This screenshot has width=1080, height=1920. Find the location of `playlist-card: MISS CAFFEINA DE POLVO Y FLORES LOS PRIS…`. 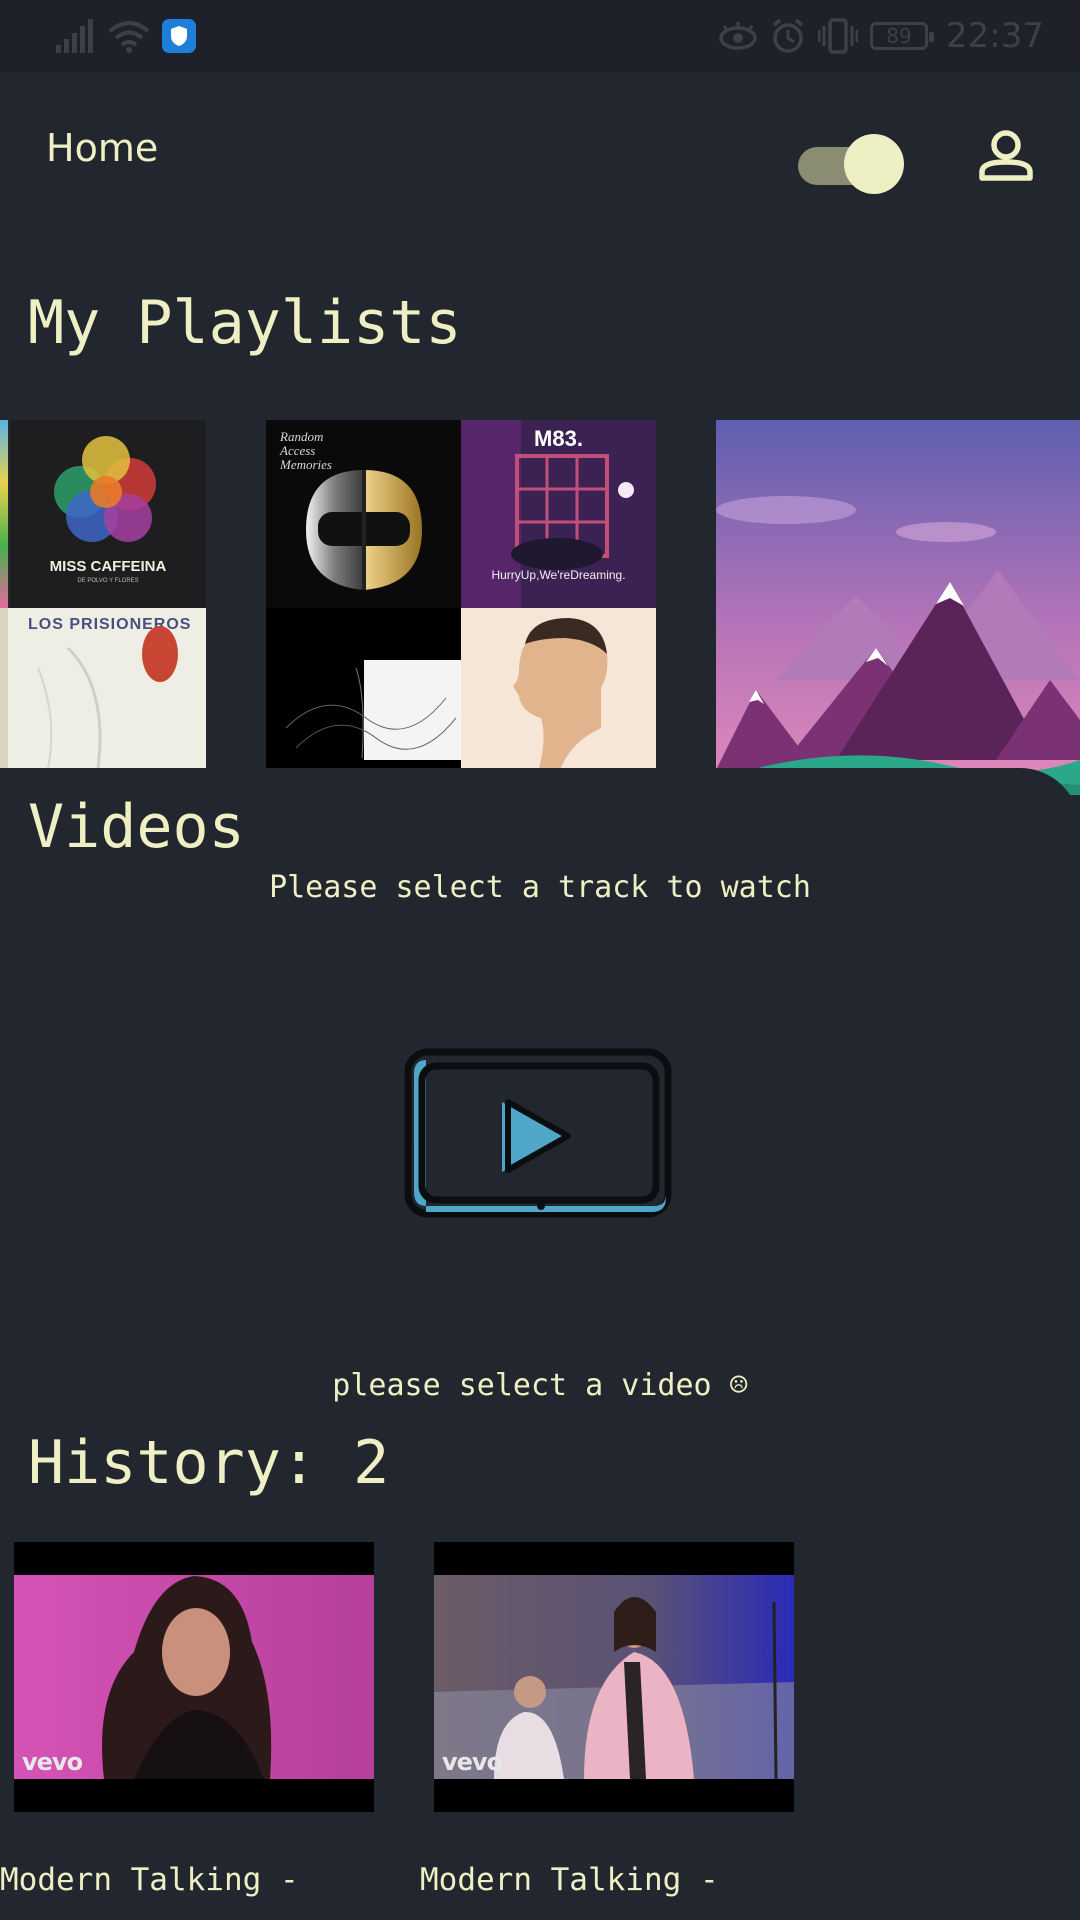

playlist-card: MISS CAFFEINA DE POLVO Y FLORES LOS PRIS… is located at coordinates (103, 594).